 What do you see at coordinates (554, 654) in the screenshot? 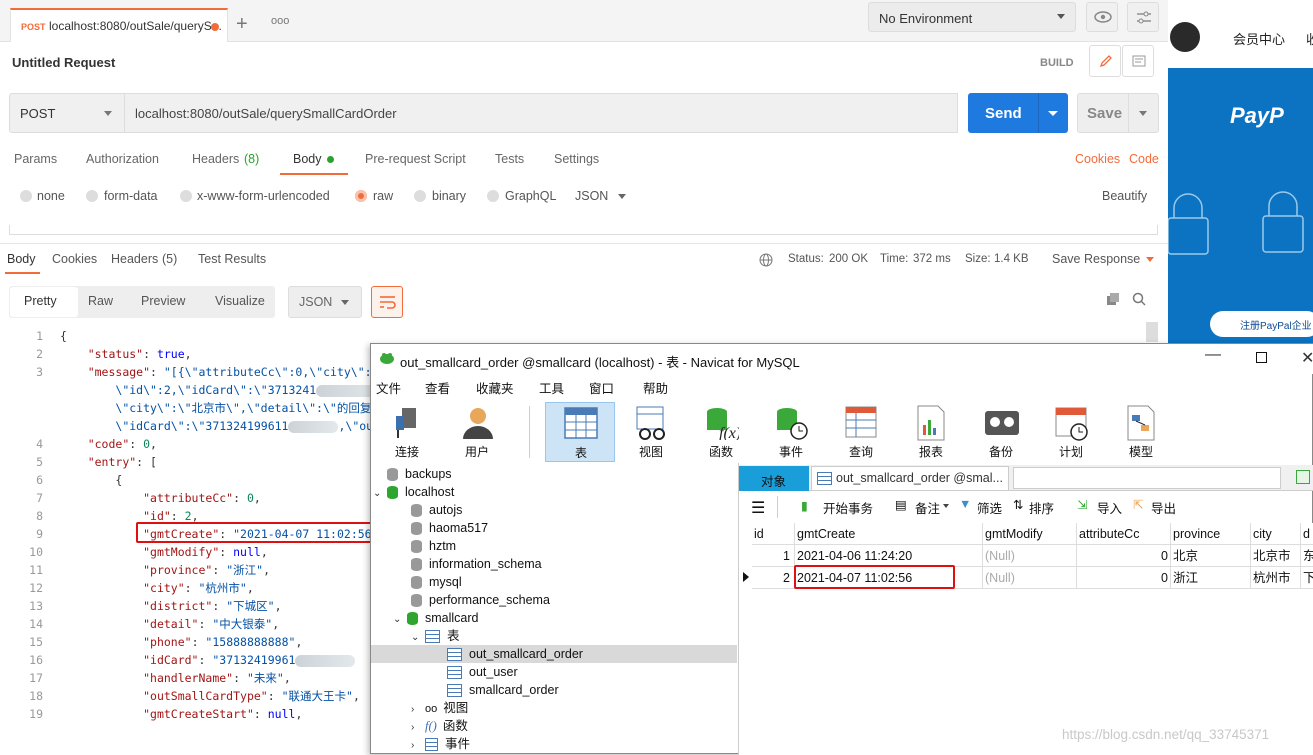
I see `tree-item-table-out-smallcard-order: out_smallcard_order` at bounding box center [554, 654].